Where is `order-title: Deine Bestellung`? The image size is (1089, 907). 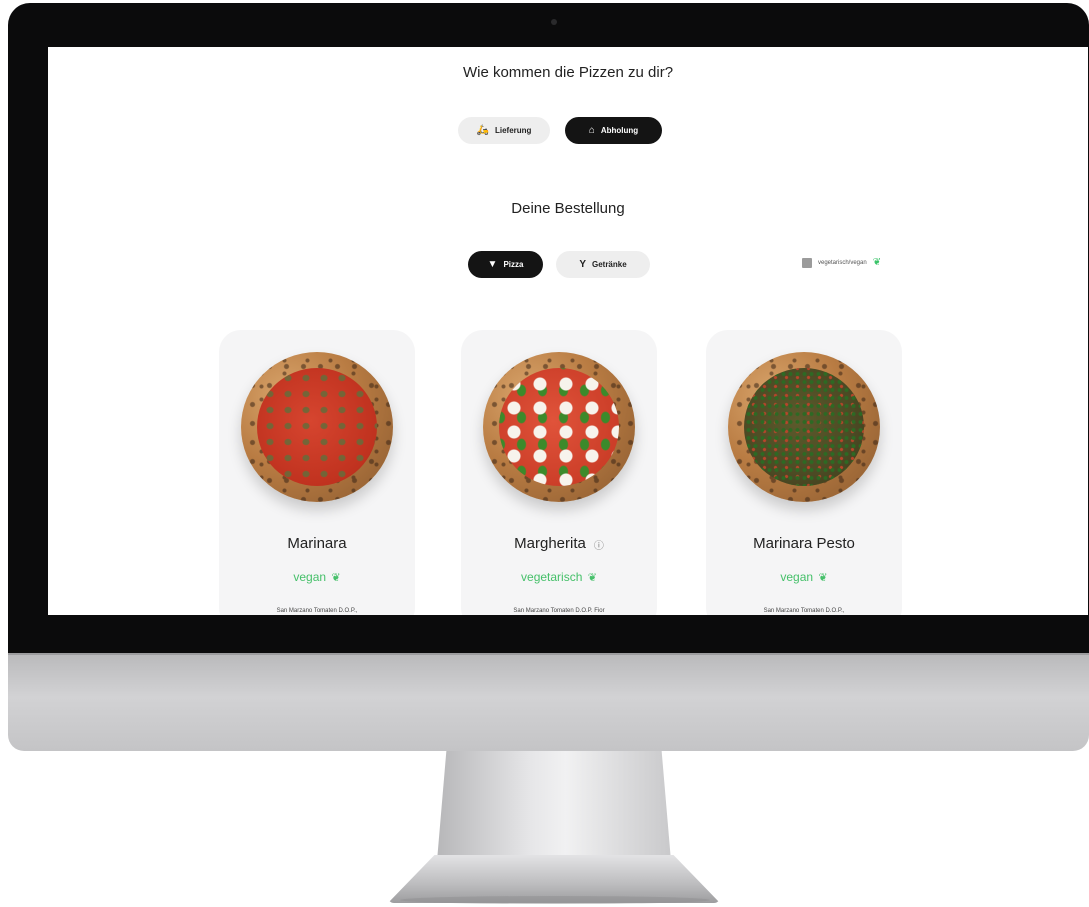 order-title: Deine Bestellung is located at coordinates (568, 208).